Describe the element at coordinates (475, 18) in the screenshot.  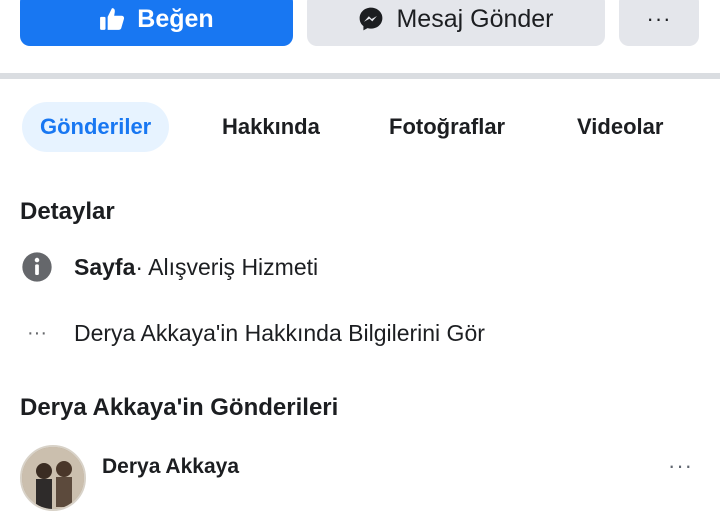
I see `send-message-button-label: Mesaj Gönder` at that location.